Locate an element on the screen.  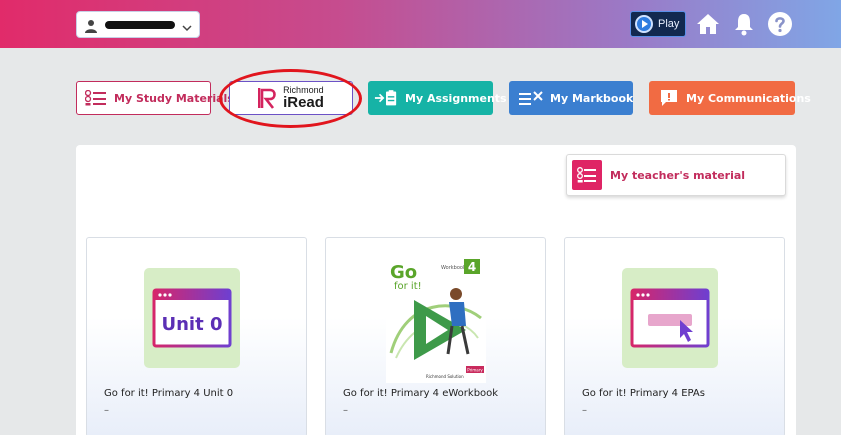
tab-my-assignments: My Assignments is located at coordinates (437, 98).